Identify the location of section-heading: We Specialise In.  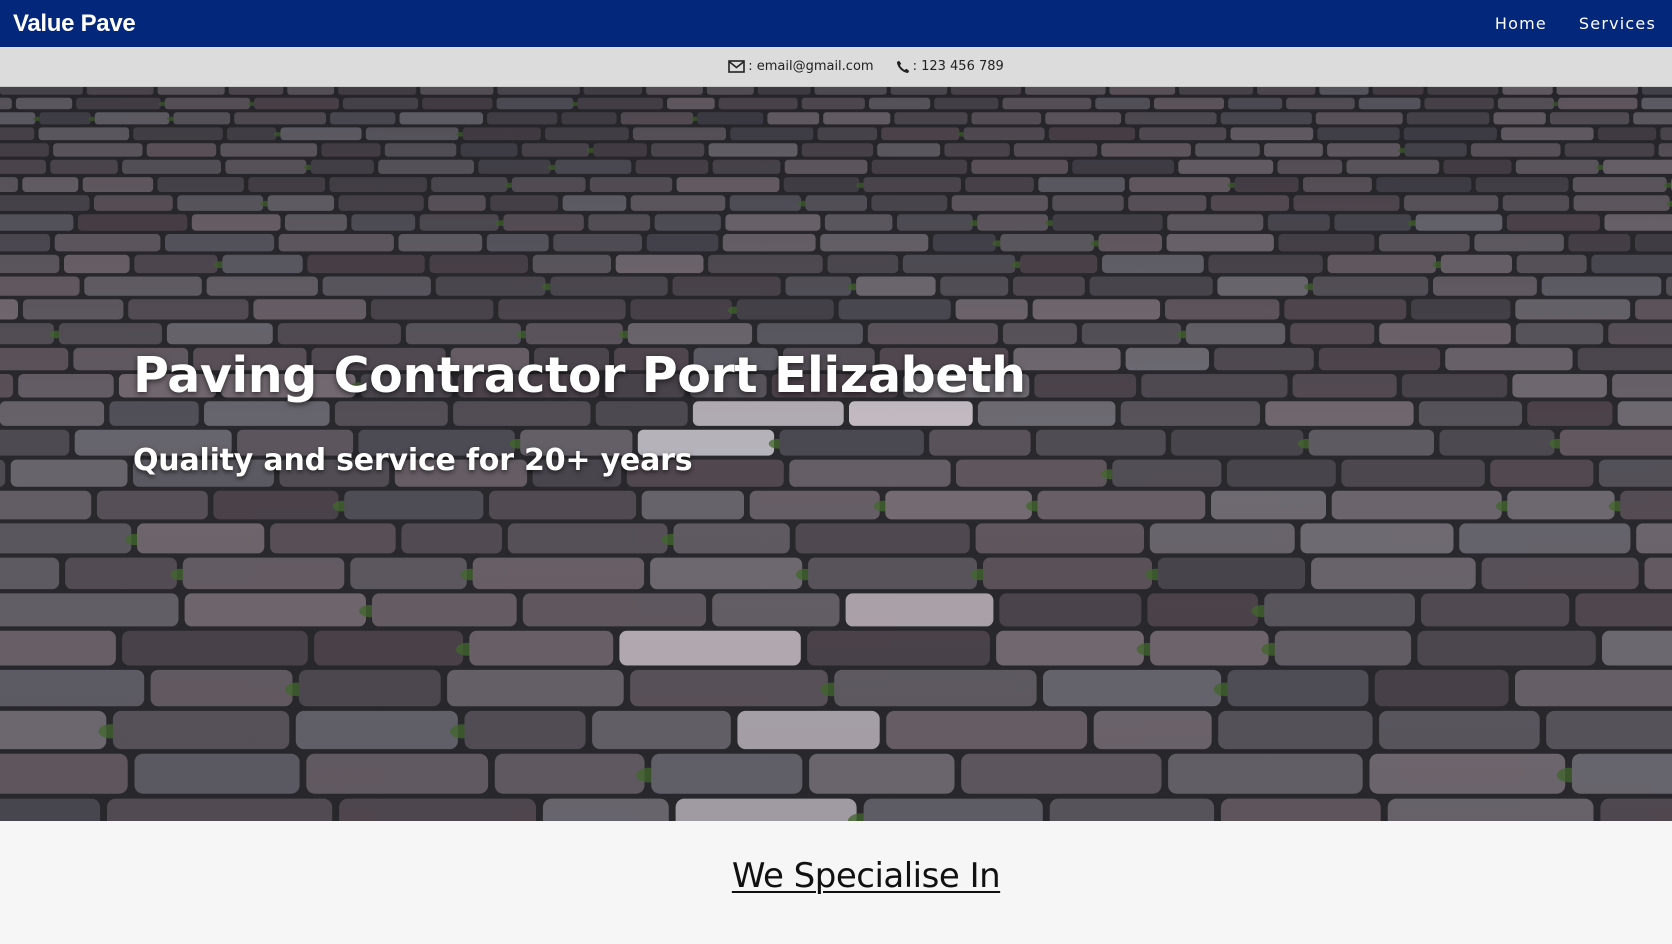
(866, 876).